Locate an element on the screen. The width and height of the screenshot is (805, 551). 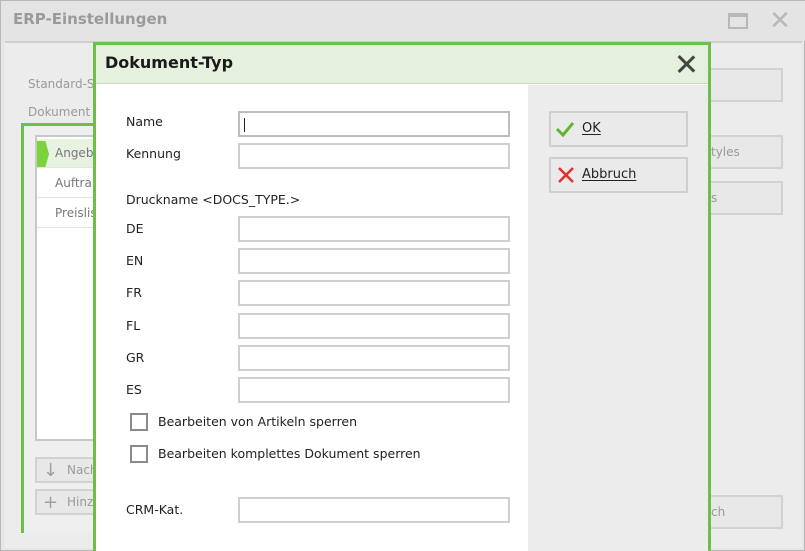
text-caret is located at coordinates (244, 125).